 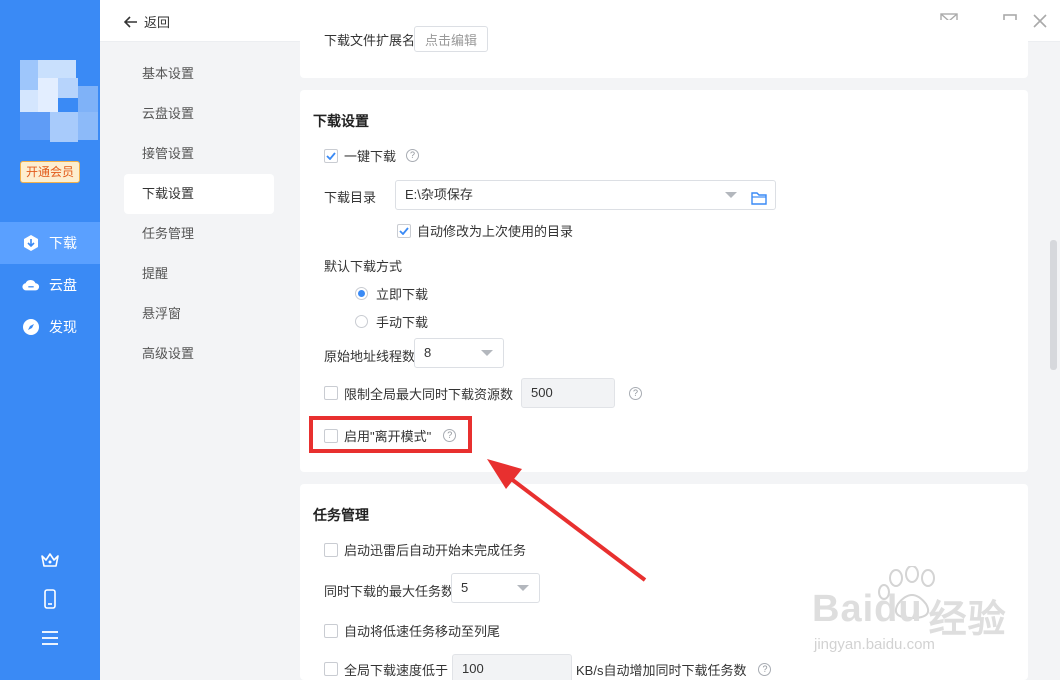 What do you see at coordinates (867, 609) in the screenshot?
I see `watermark-brand: Baidu` at bounding box center [867, 609].